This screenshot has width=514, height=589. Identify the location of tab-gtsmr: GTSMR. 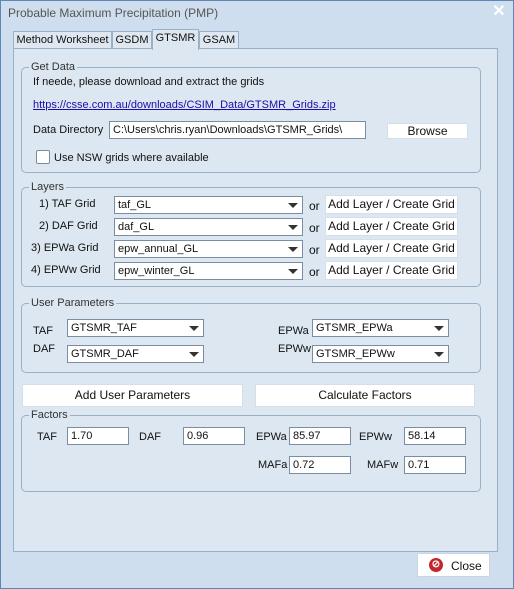
(175, 39).